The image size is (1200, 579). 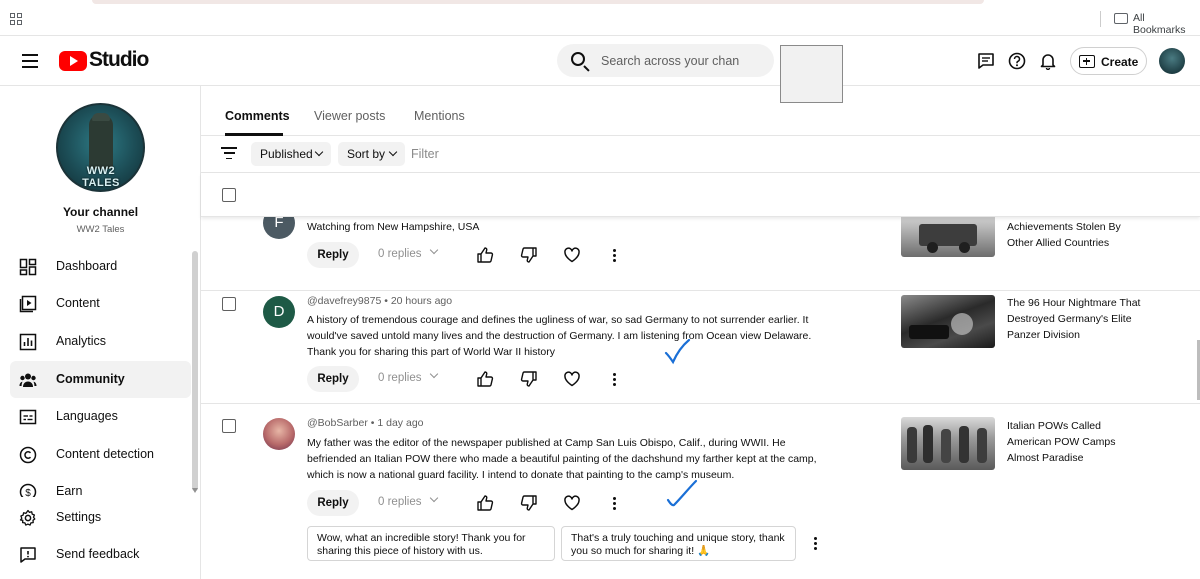 What do you see at coordinates (87, 416) in the screenshot?
I see `sidebar-item-label: Languages` at bounding box center [87, 416].